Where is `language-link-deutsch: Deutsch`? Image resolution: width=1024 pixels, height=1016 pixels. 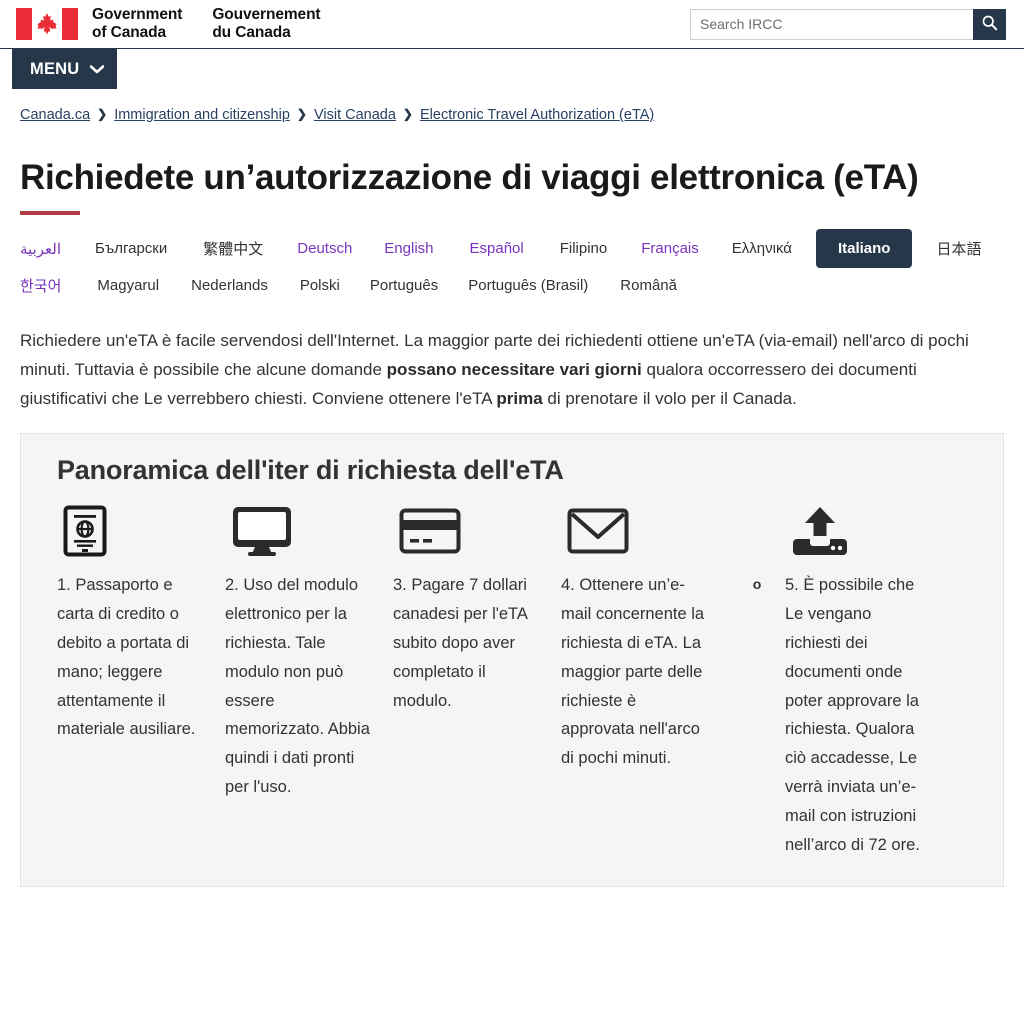
language-link-deutsch: Deutsch is located at coordinates (324, 248).